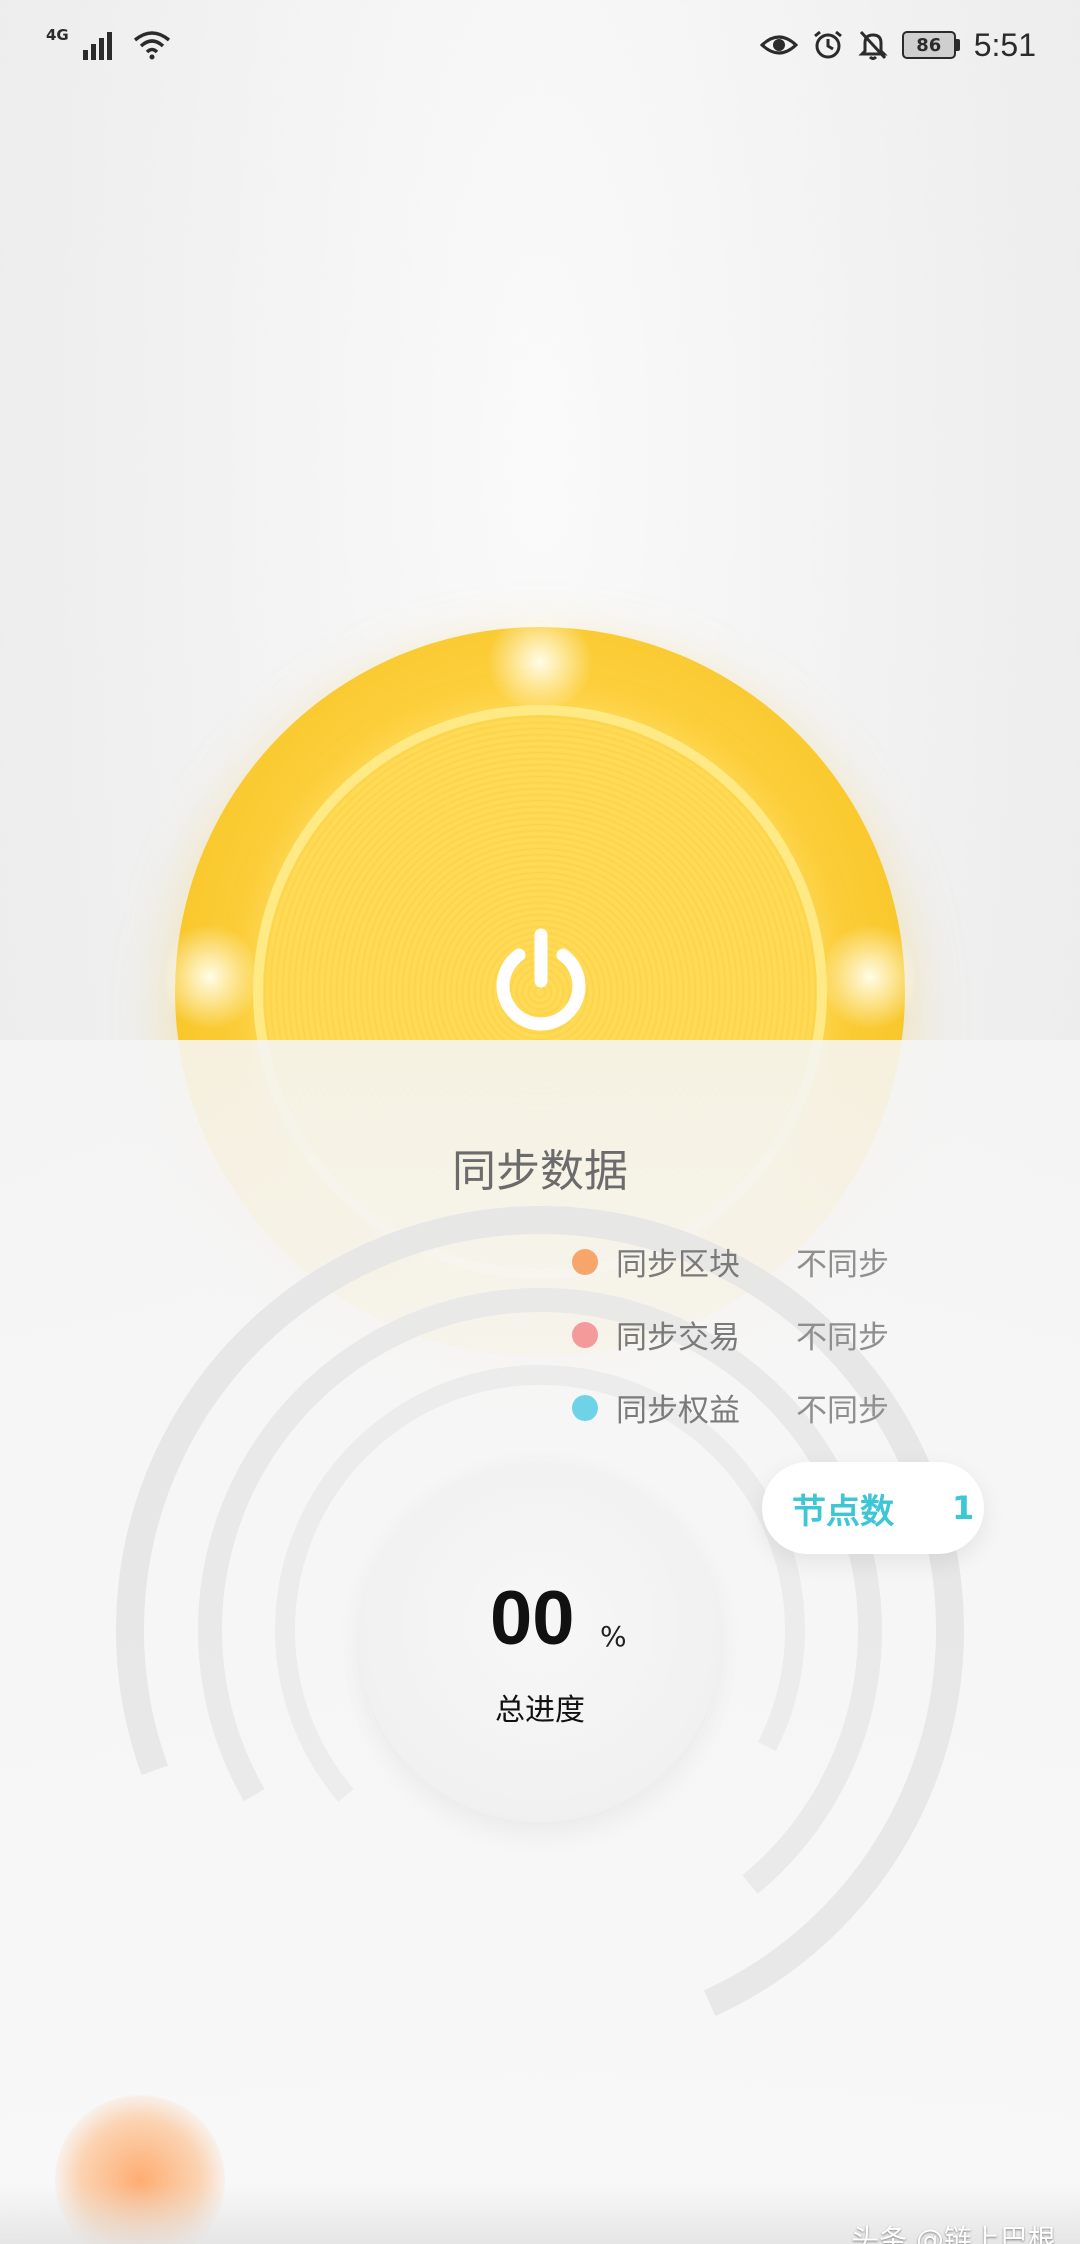 The width and height of the screenshot is (1080, 2244). Describe the element at coordinates (827, 44) in the screenshot. I see `alarm-icon` at that location.